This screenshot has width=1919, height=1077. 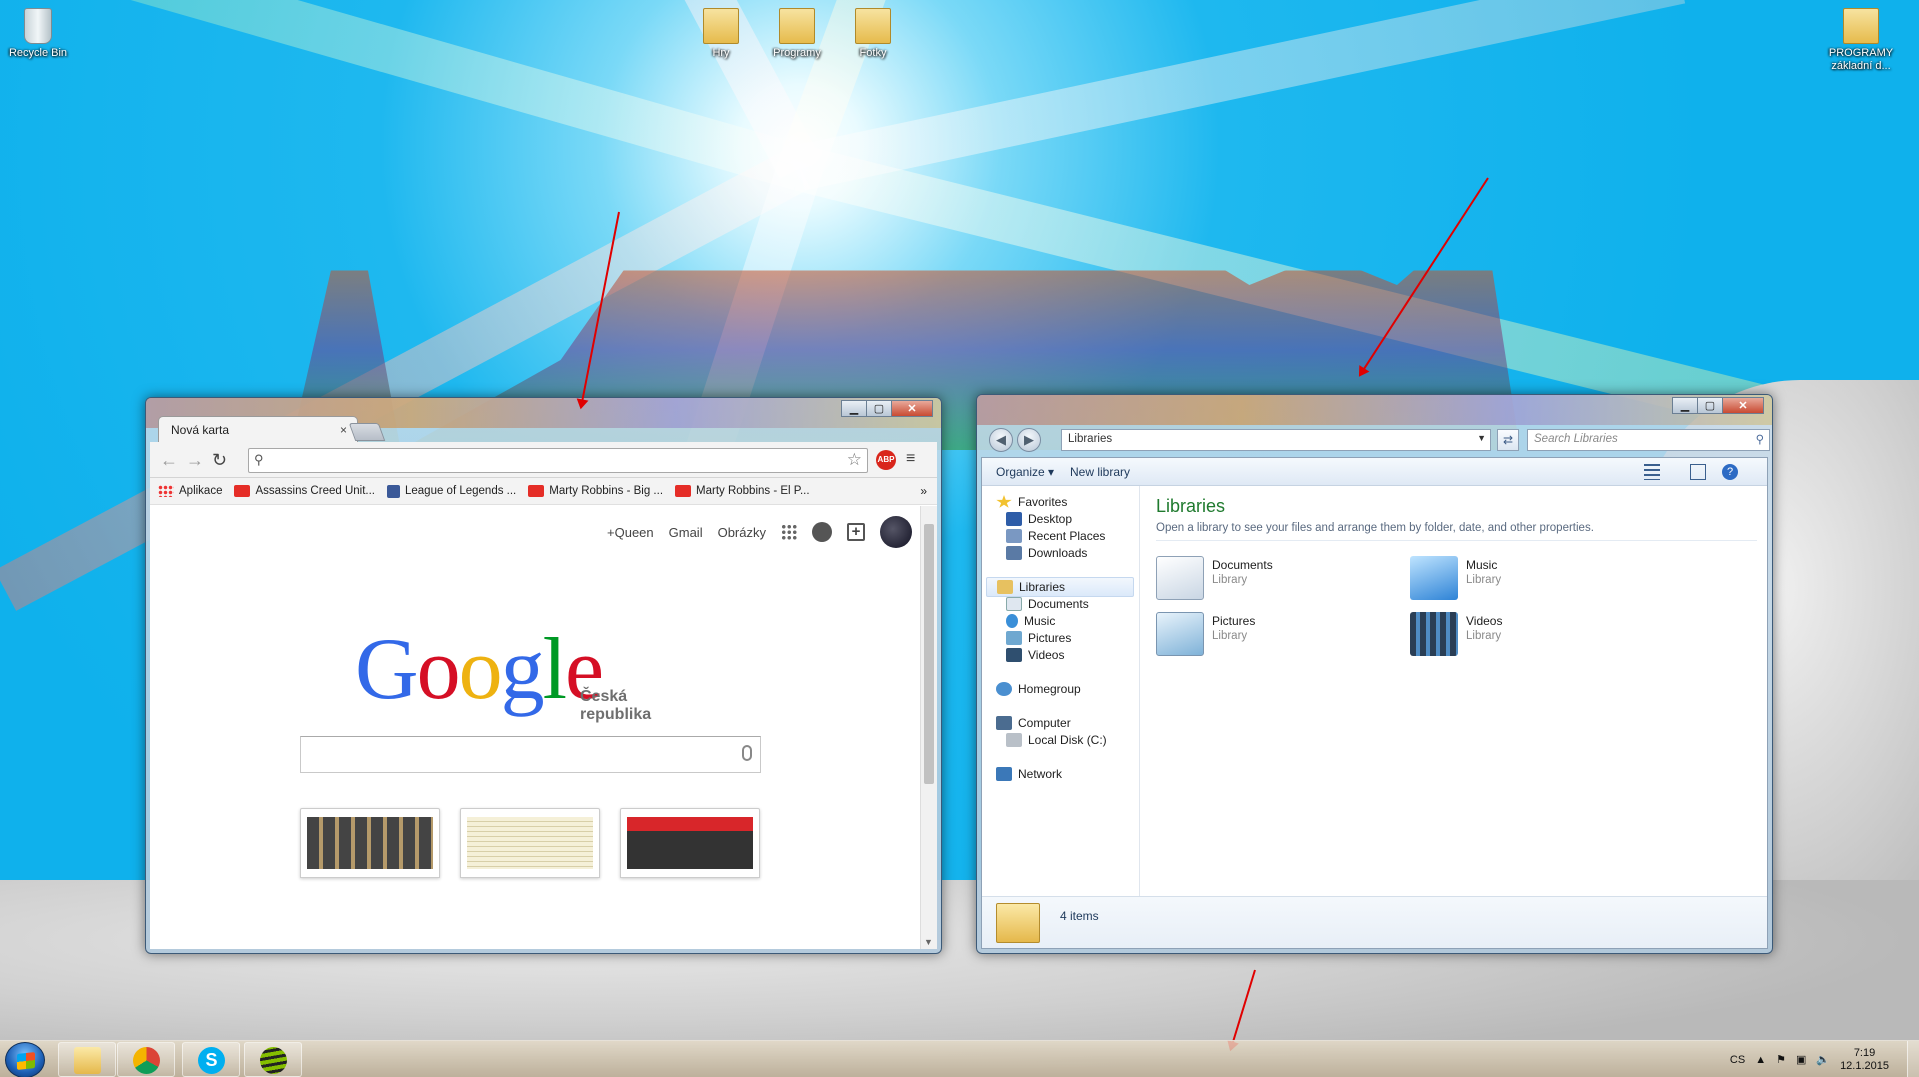 I want to click on most-visited, so click(x=540, y=843).